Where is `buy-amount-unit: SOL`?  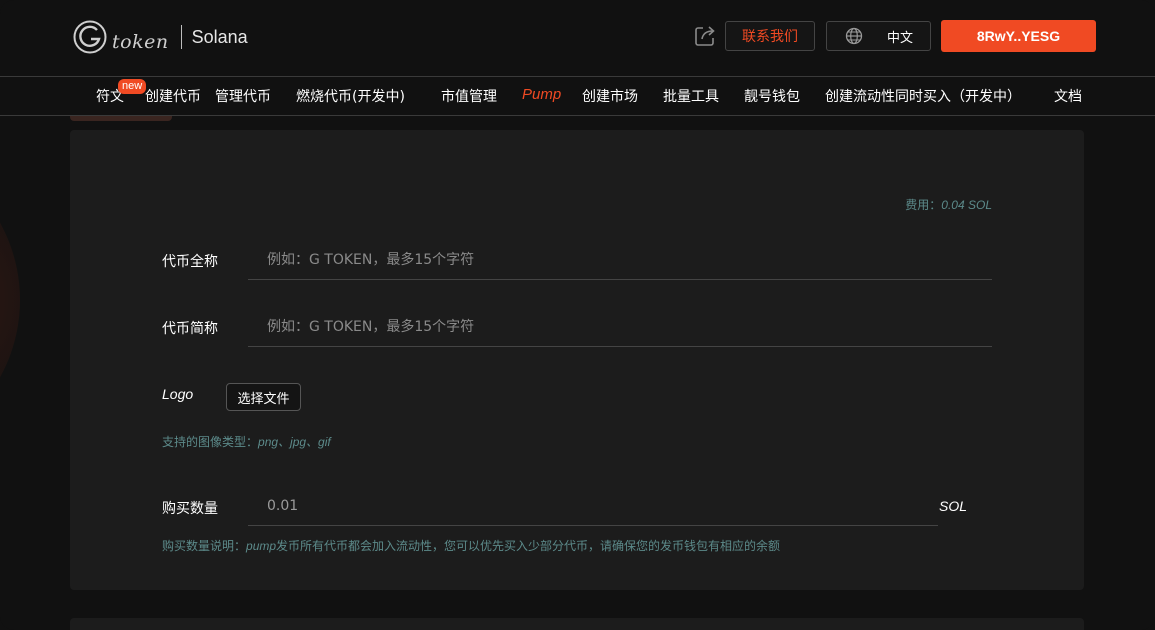
buy-amount-unit: SOL is located at coordinates (953, 506).